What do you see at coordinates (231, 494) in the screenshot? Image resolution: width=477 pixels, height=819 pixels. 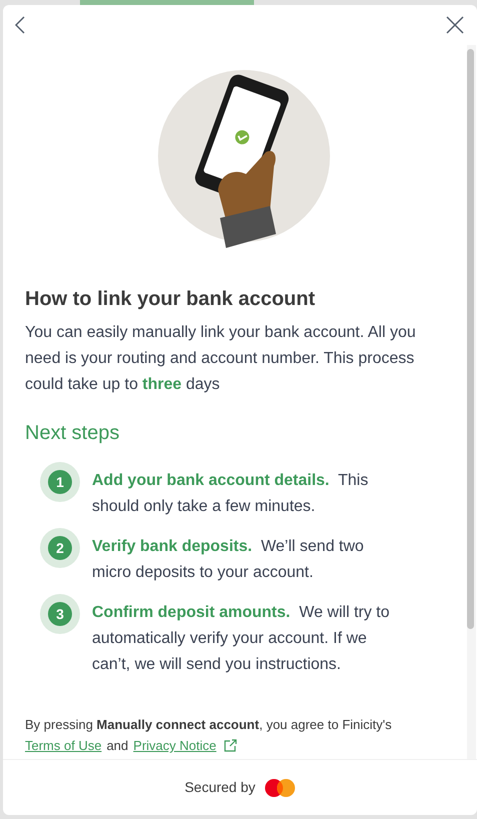 I see `step-text: Add your bank account details. This should only take a few minutes.` at bounding box center [231, 494].